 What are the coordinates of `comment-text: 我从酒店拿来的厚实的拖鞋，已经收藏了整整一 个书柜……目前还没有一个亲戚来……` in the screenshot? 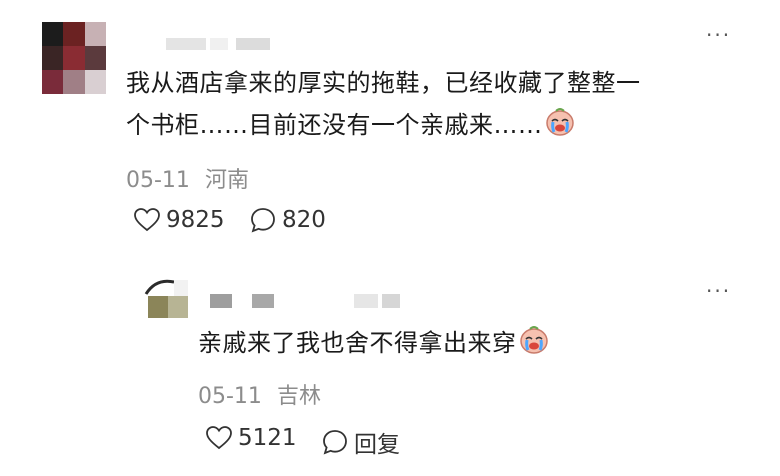 It's located at (383, 104).